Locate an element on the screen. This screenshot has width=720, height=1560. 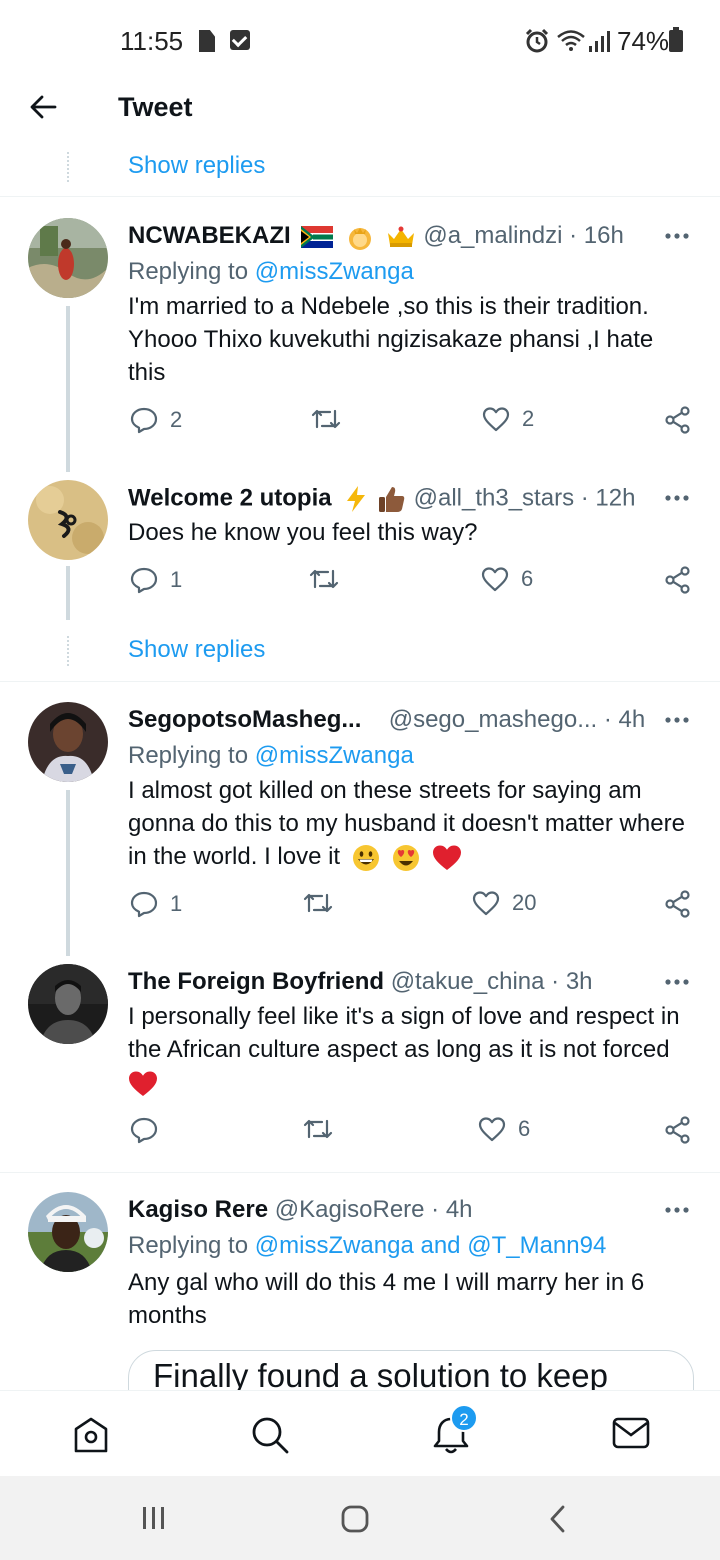
home-icon is located at coordinates (91, 1435).